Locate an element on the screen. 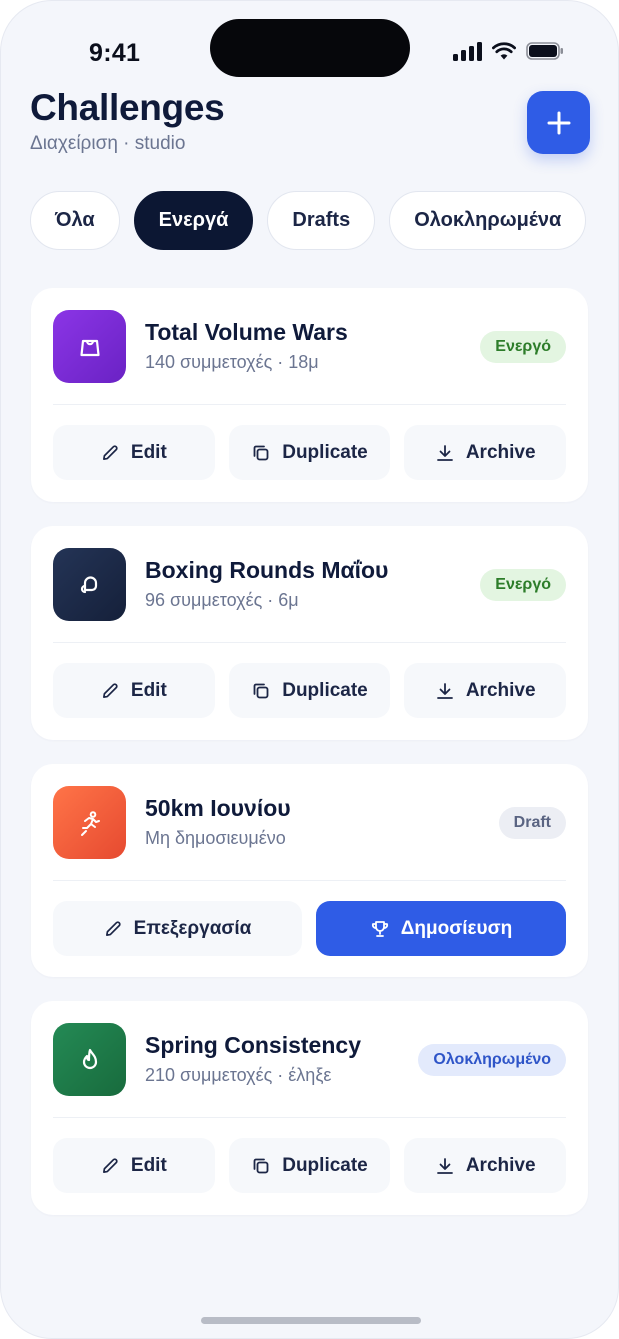 This screenshot has height=1339, width=619. tab-all: Όλα is located at coordinates (75, 220).